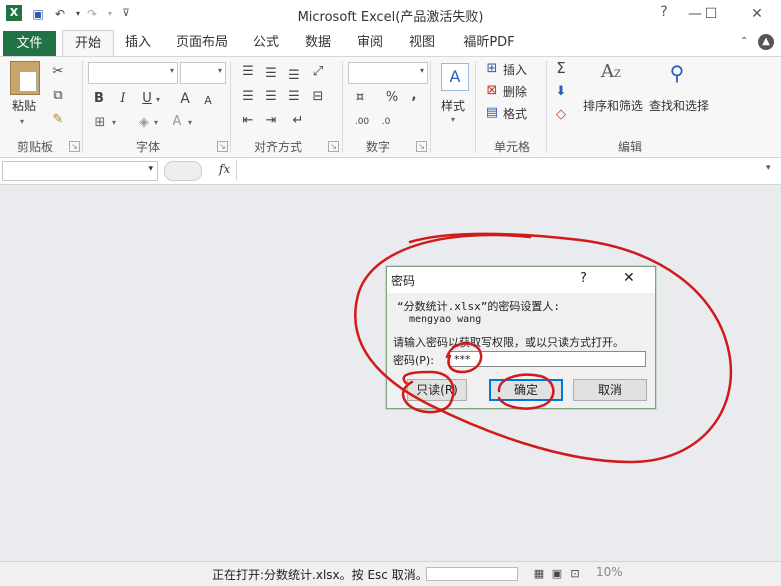 This screenshot has width=781, height=586. Describe the element at coordinates (539, 574) in the screenshot. I see `normal-view-icon: ▦` at that location.